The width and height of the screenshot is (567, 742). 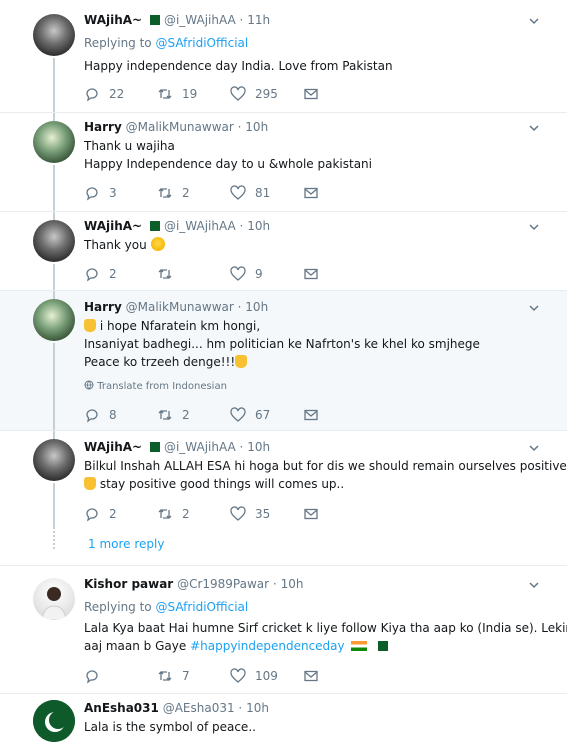 I want to click on reply-button, so click(x=92, y=676).